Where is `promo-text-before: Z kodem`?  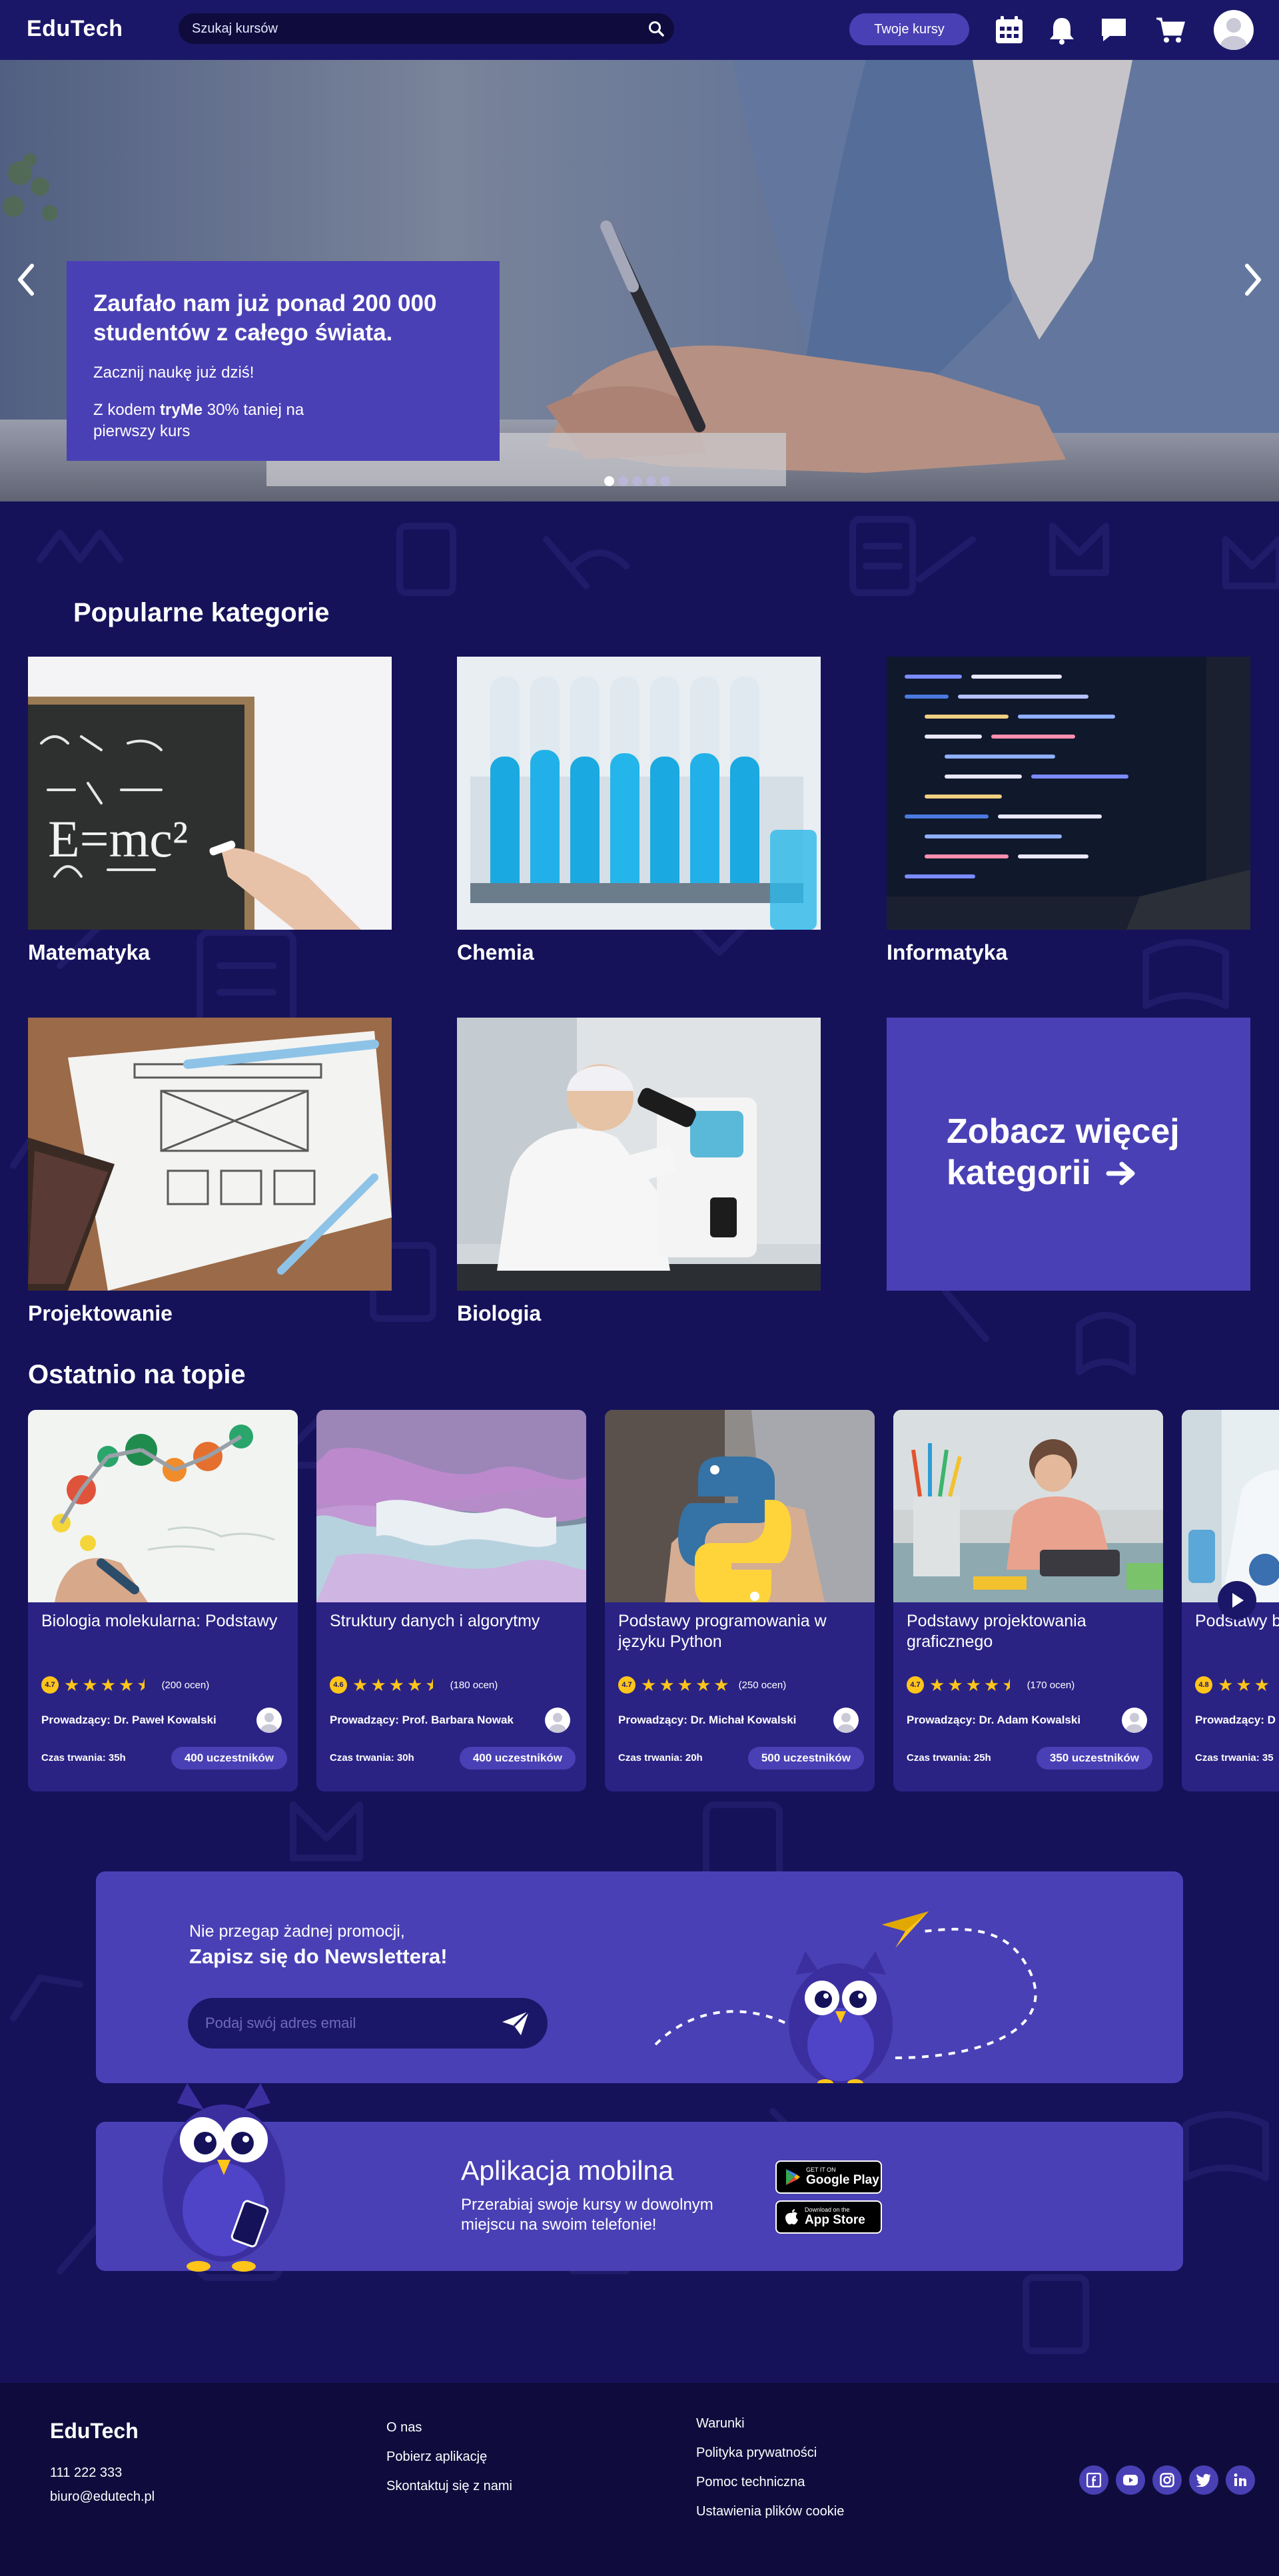
promo-text-before: Z kodem is located at coordinates (127, 410).